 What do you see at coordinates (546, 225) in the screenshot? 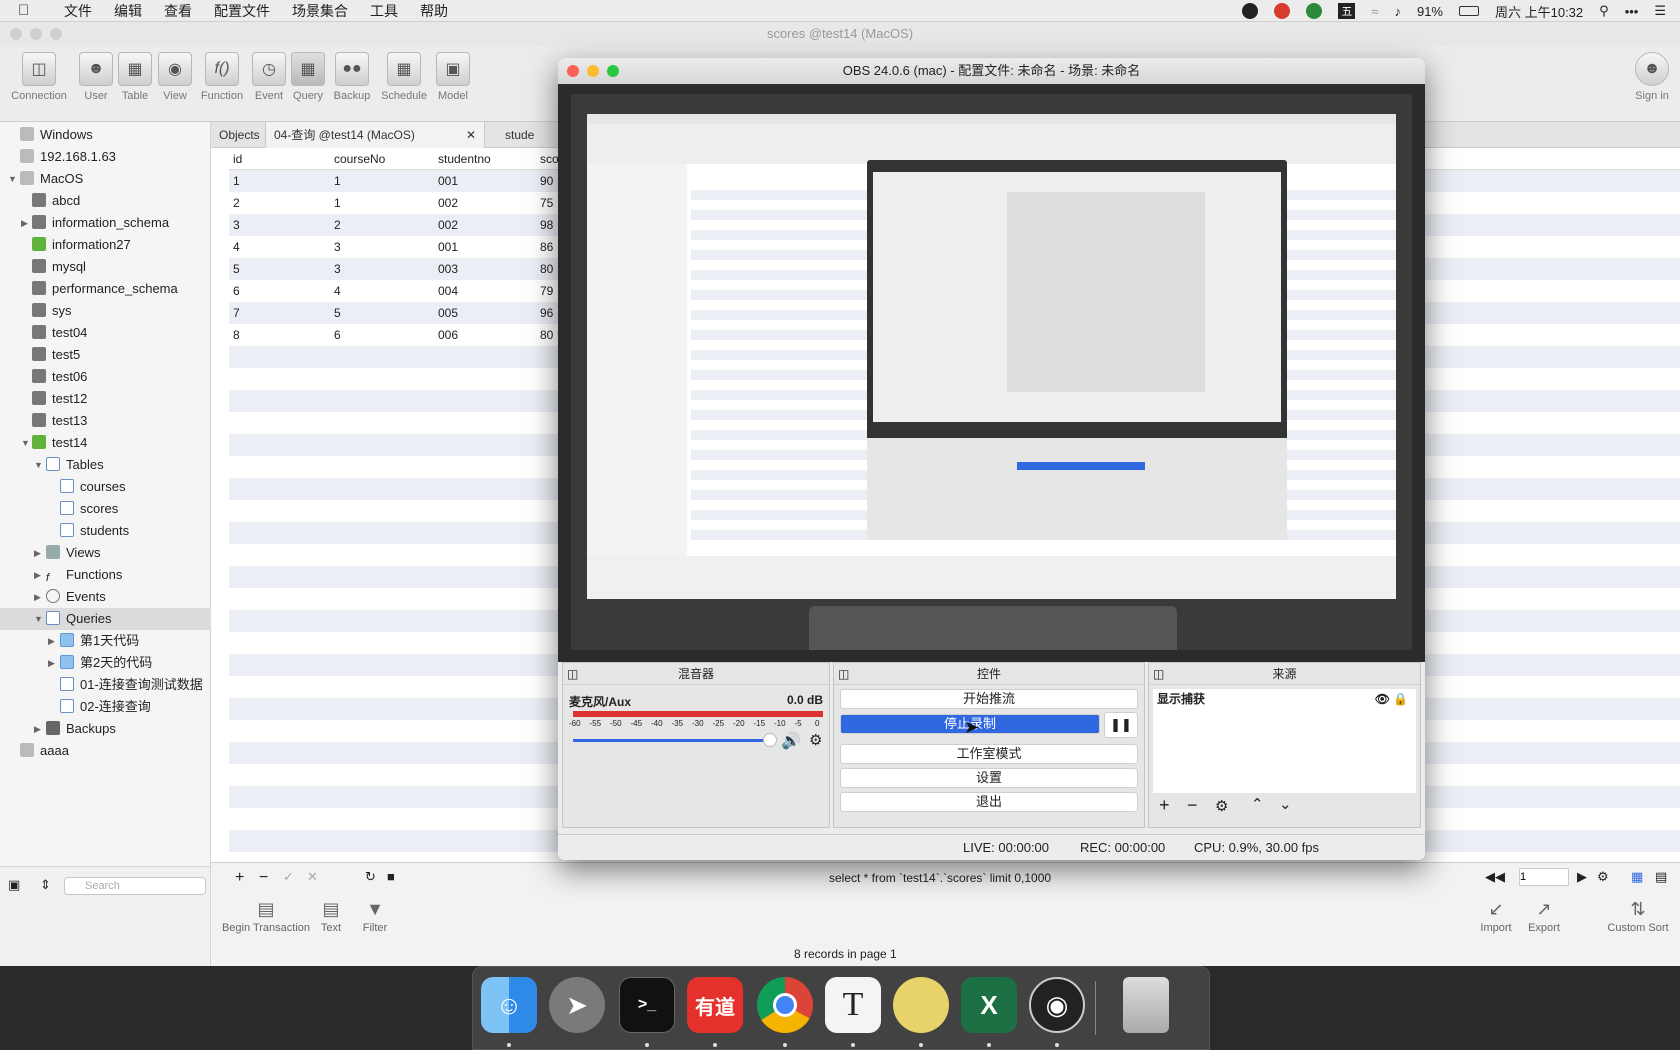
I see `table-cell: 98` at bounding box center [546, 225].